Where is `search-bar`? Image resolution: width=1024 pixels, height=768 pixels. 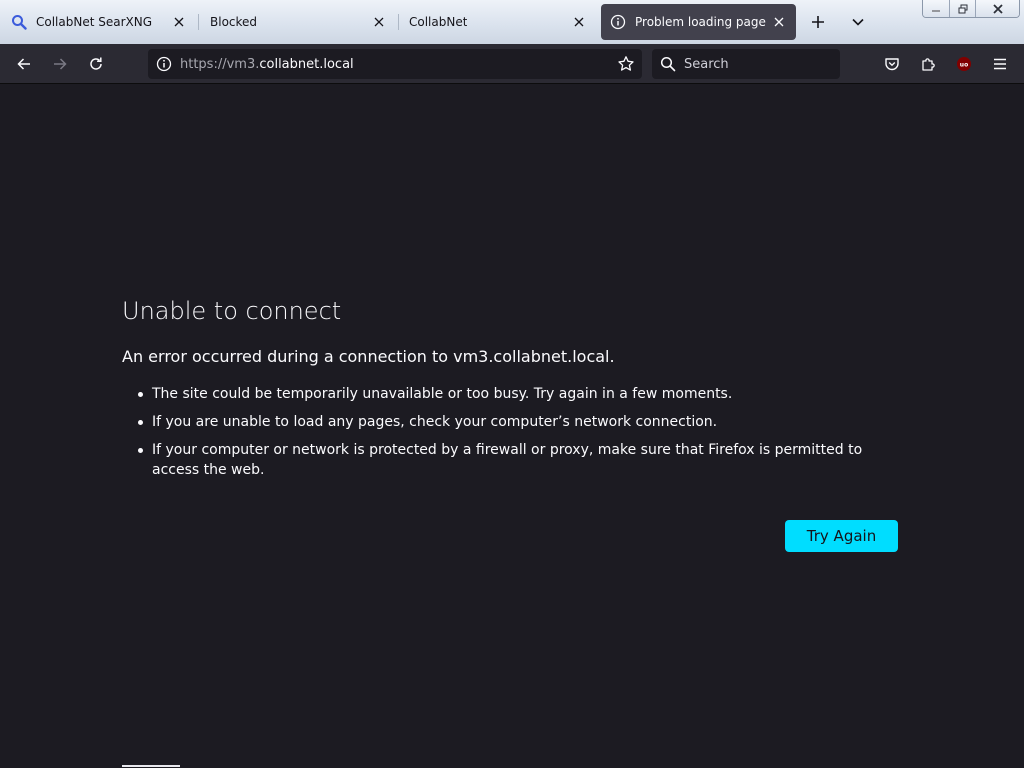 search-bar is located at coordinates (746, 64).